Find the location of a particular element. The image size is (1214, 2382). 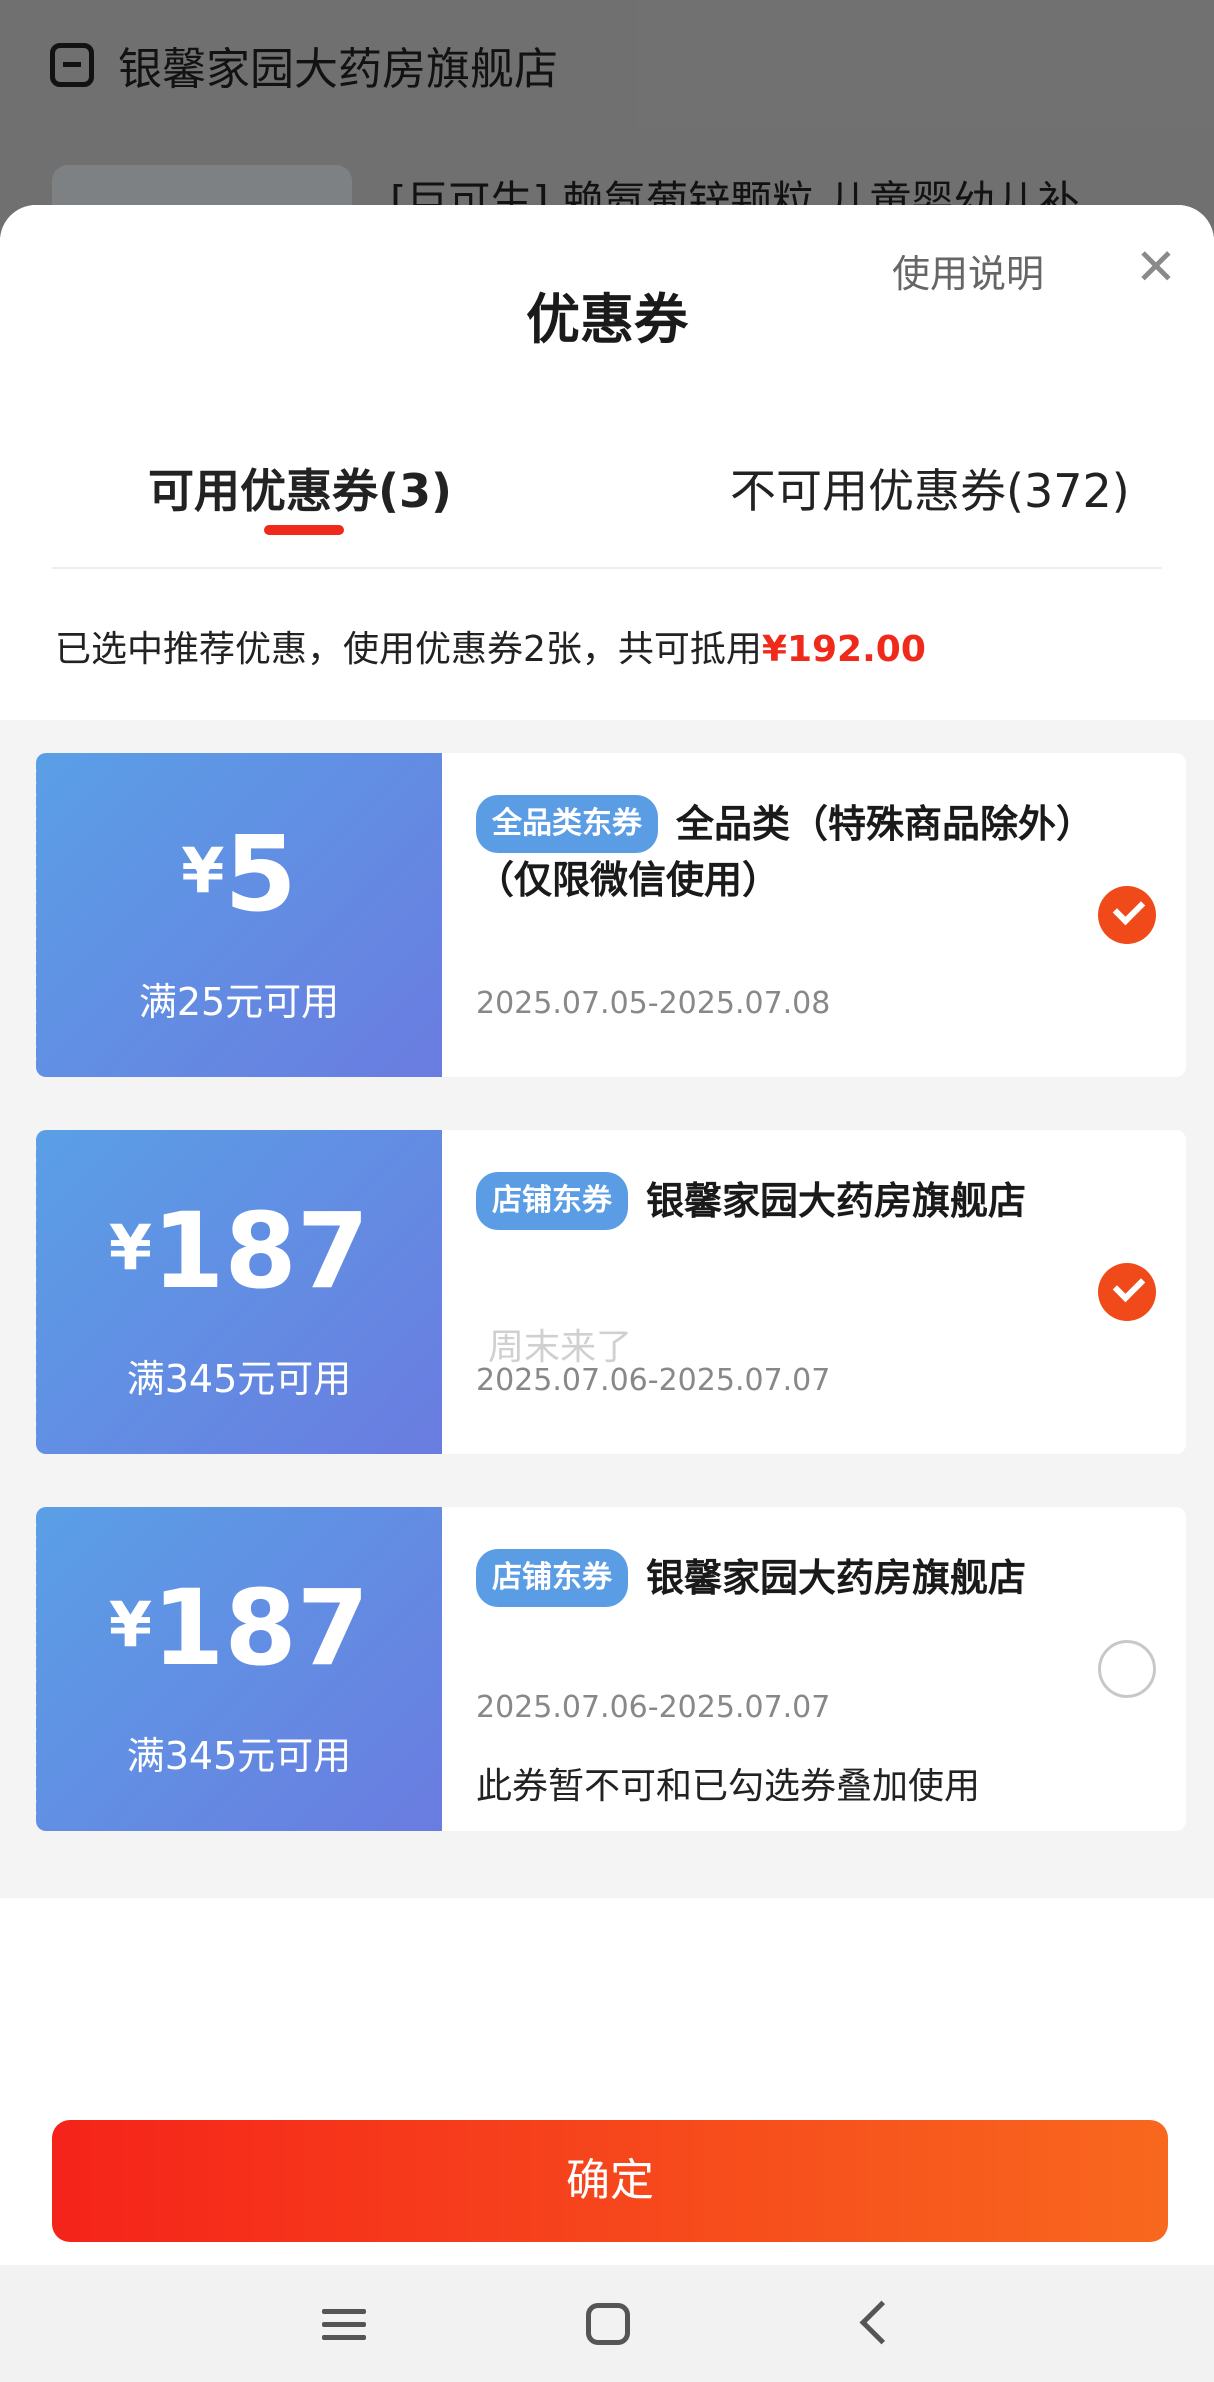

close-icon: ✕ is located at coordinates (1156, 267).